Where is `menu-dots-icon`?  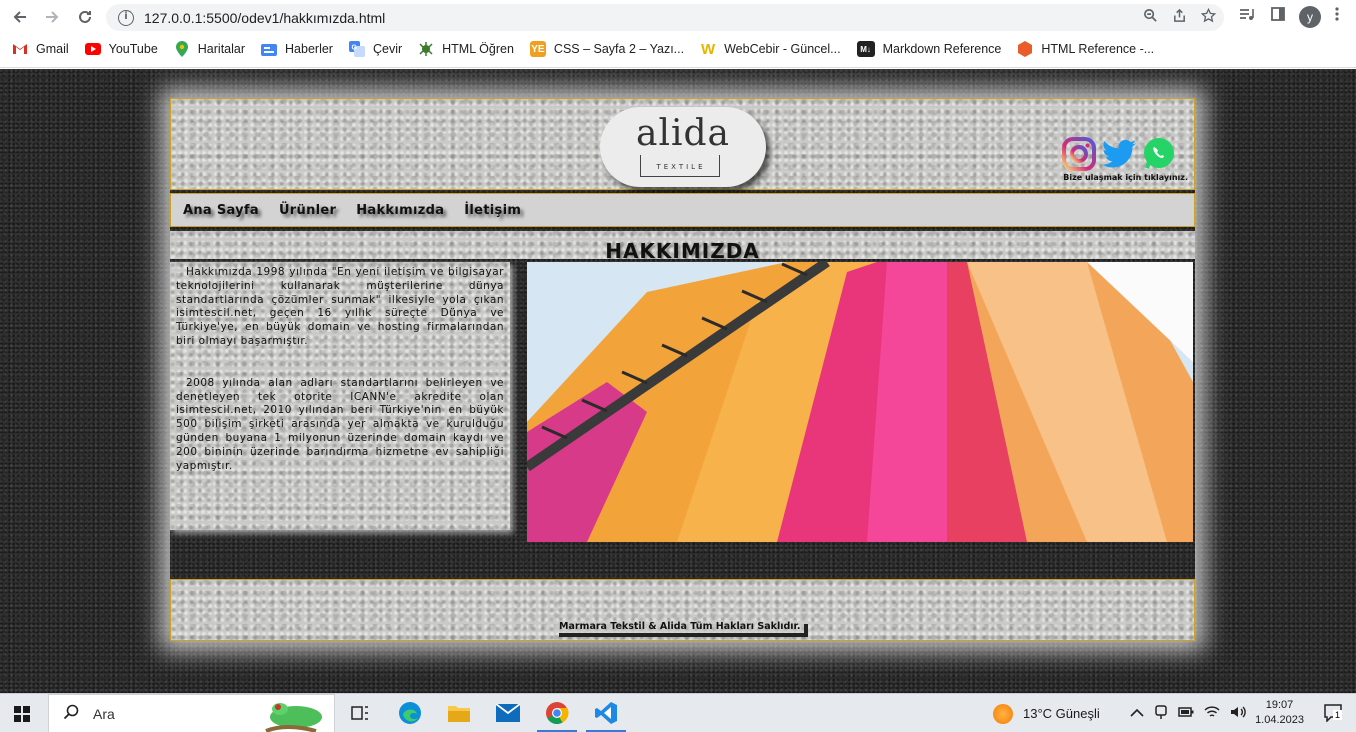
menu-dots-icon is located at coordinates (1337, 16).